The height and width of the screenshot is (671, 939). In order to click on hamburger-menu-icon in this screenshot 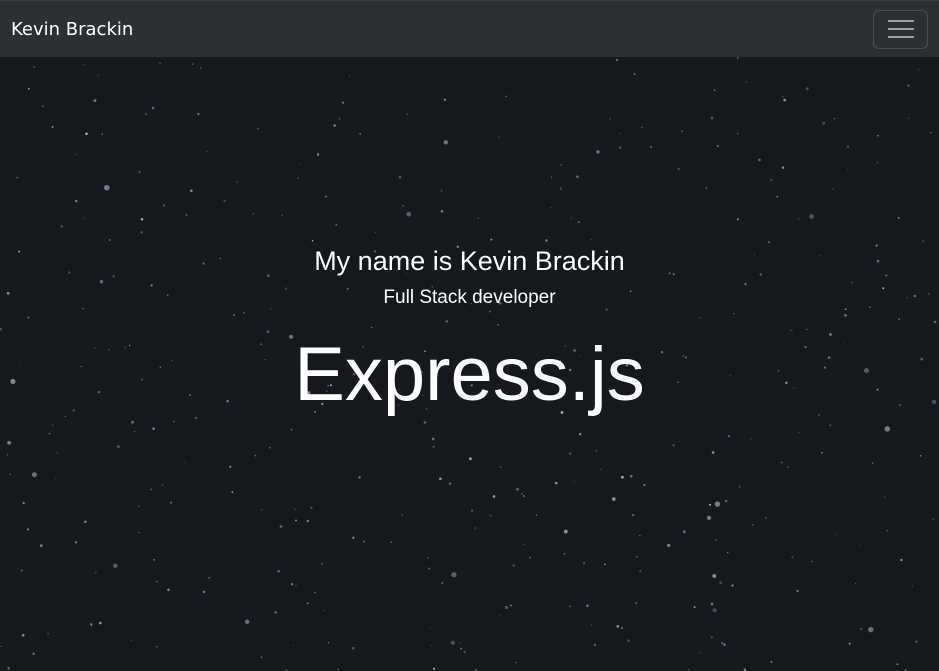, I will do `click(900, 29)`.